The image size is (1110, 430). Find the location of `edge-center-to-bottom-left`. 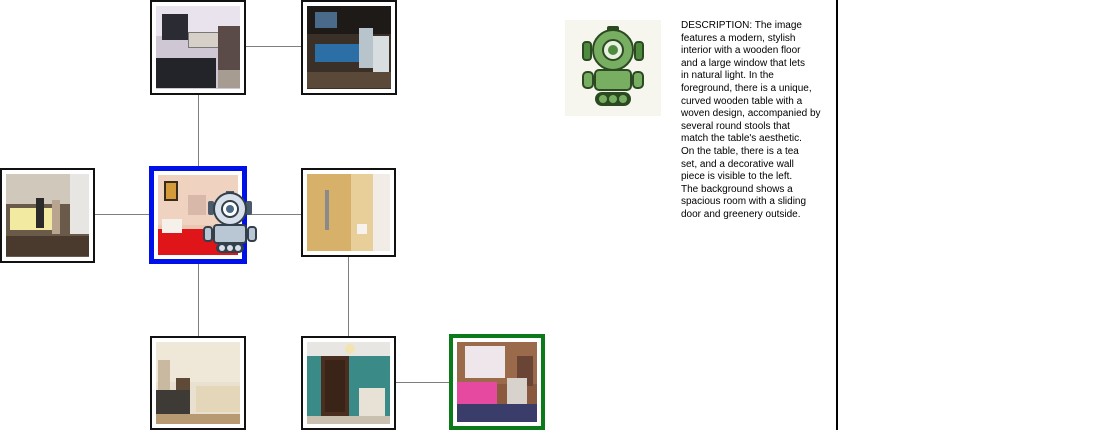

edge-center-to-bottom-left is located at coordinates (198, 300).